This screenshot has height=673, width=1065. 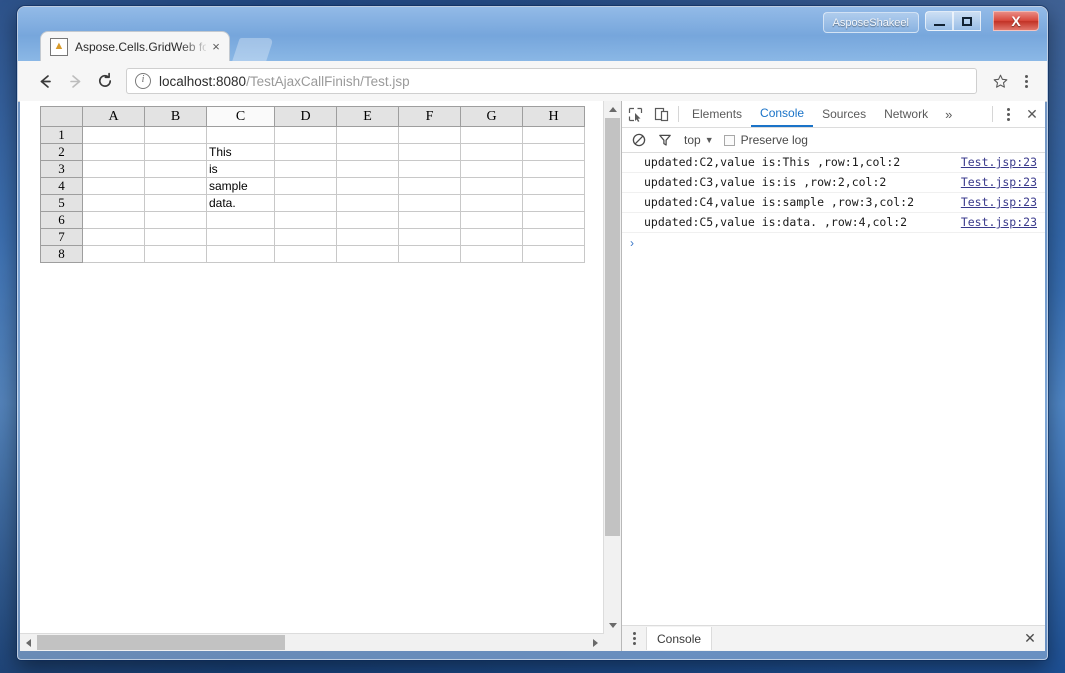 What do you see at coordinates (113, 116) in the screenshot?
I see `column-header-a: A` at bounding box center [113, 116].